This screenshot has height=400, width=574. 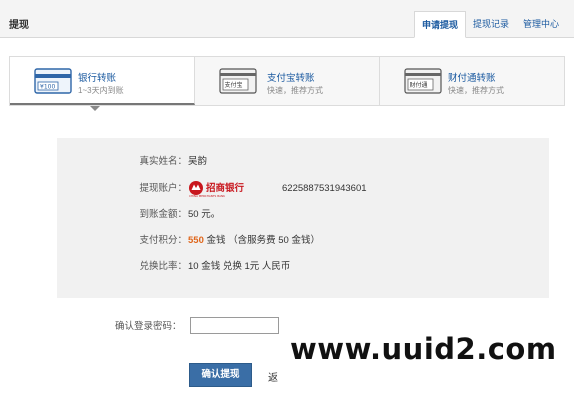 What do you see at coordinates (234, 325) in the screenshot?
I see `login-password-input` at bounding box center [234, 325].